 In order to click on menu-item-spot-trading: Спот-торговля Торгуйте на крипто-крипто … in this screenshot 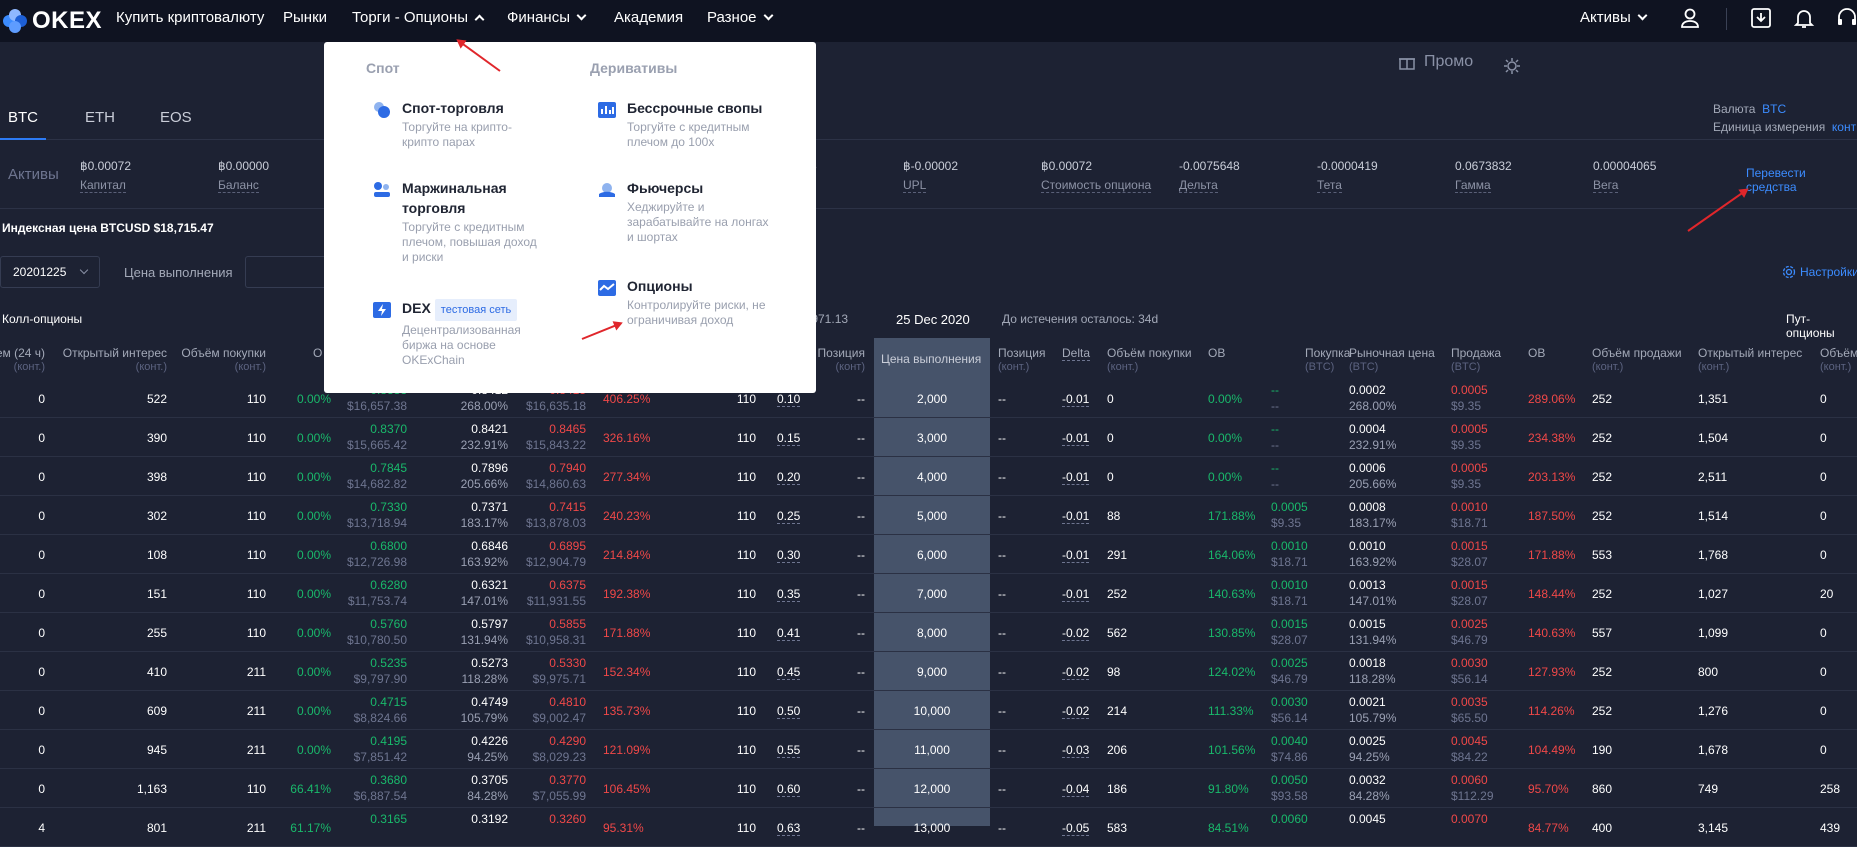, I will do `click(443, 124)`.